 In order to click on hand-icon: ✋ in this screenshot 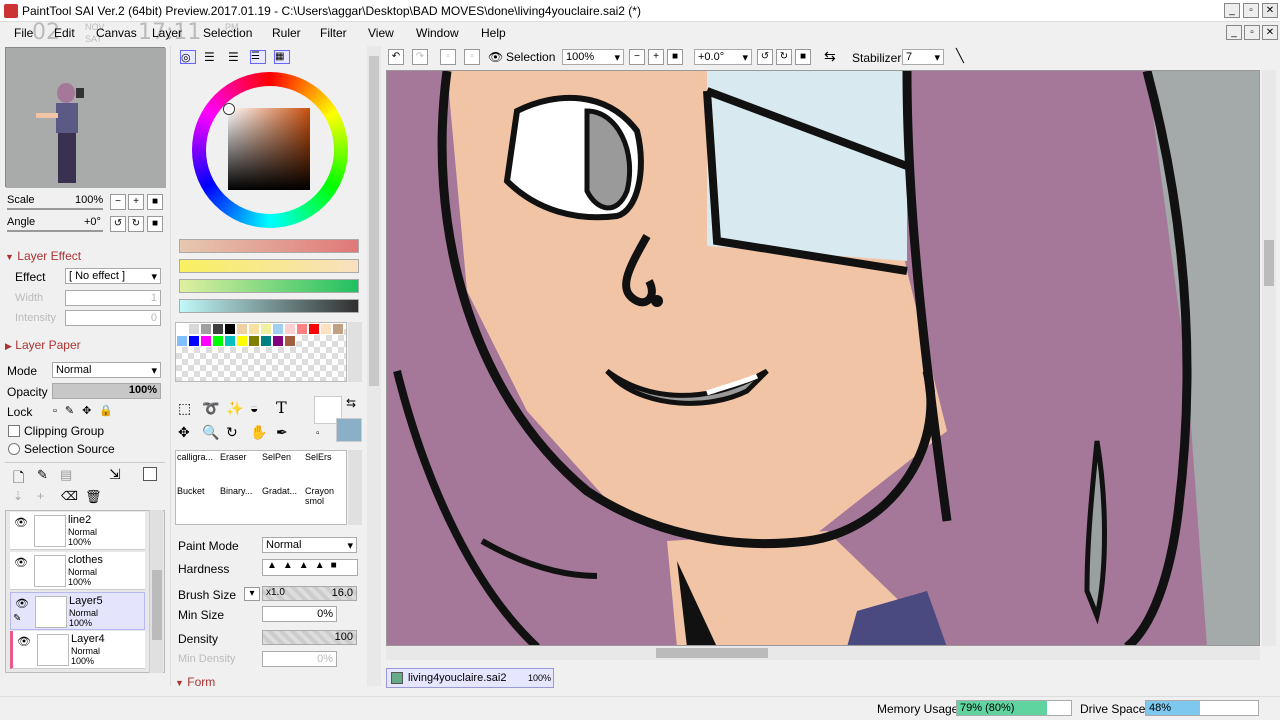, I will do `click(258, 432)`.